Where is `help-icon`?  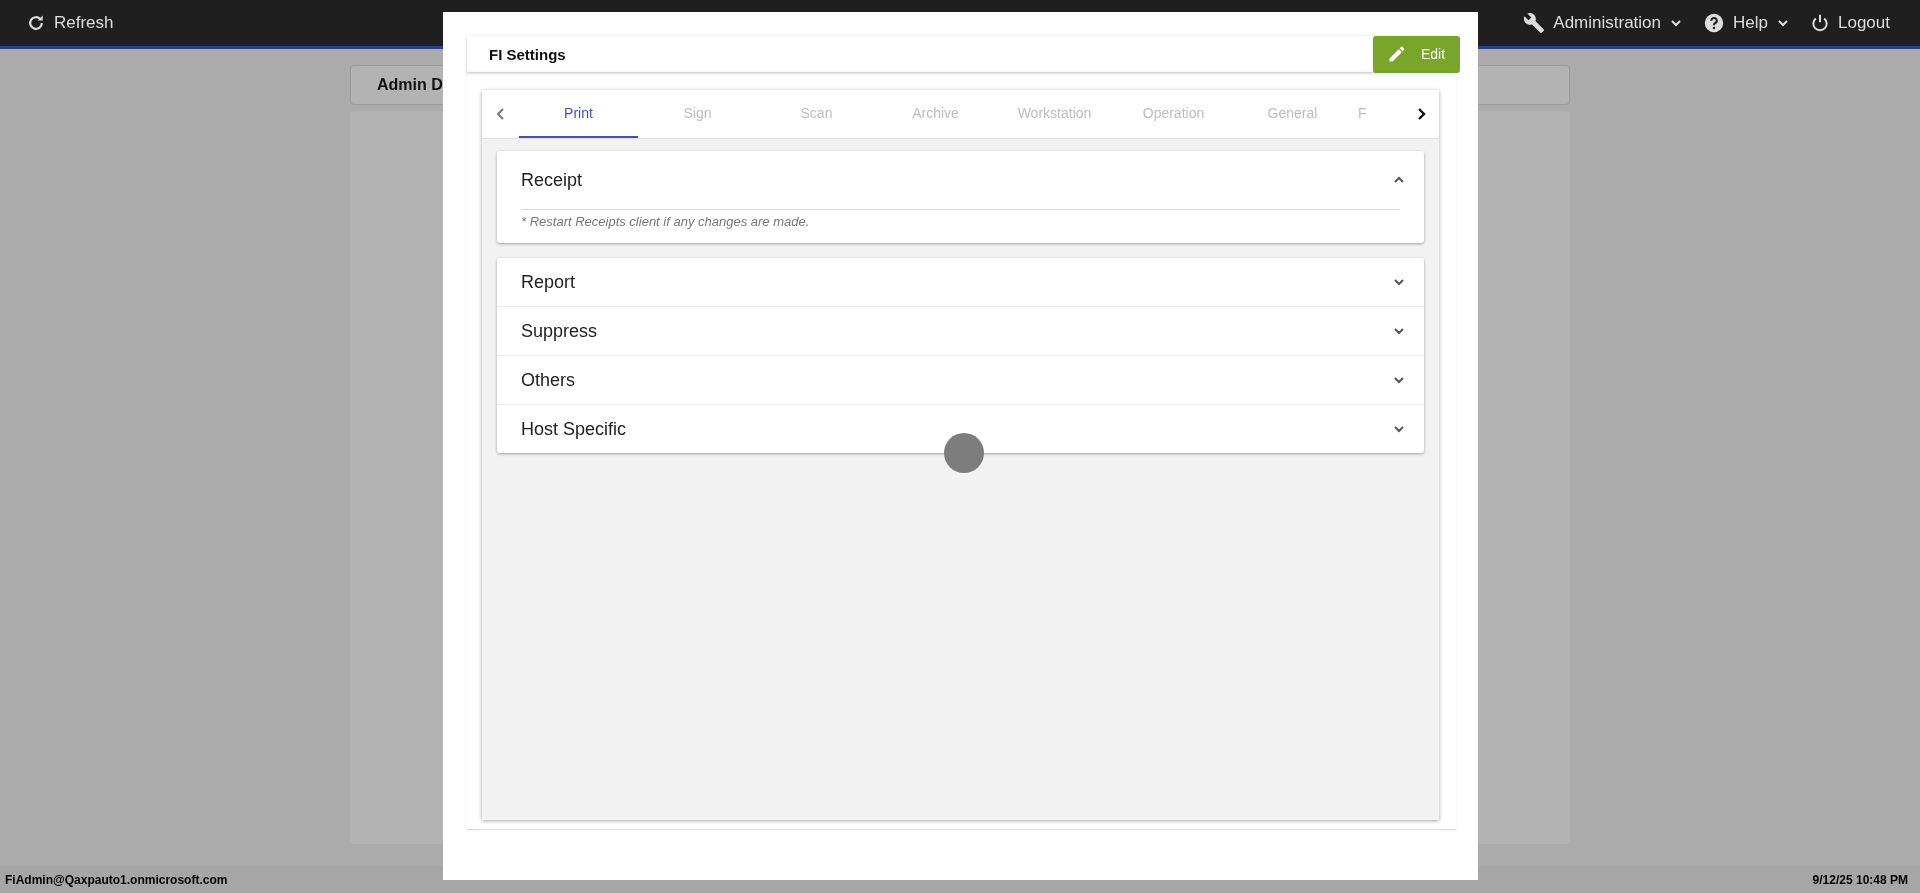 help-icon is located at coordinates (1714, 23).